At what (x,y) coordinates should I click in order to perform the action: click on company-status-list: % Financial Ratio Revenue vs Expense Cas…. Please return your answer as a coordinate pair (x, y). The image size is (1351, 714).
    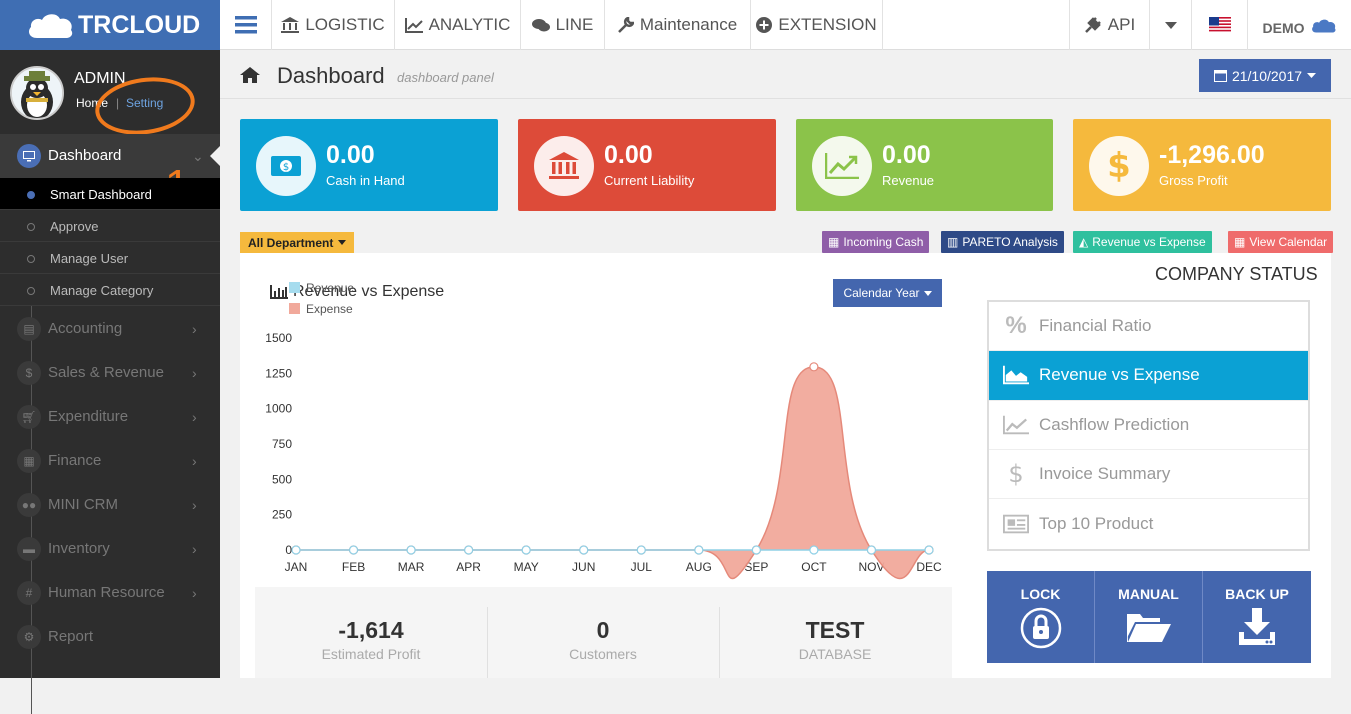
    Looking at the image, I should click on (1148, 425).